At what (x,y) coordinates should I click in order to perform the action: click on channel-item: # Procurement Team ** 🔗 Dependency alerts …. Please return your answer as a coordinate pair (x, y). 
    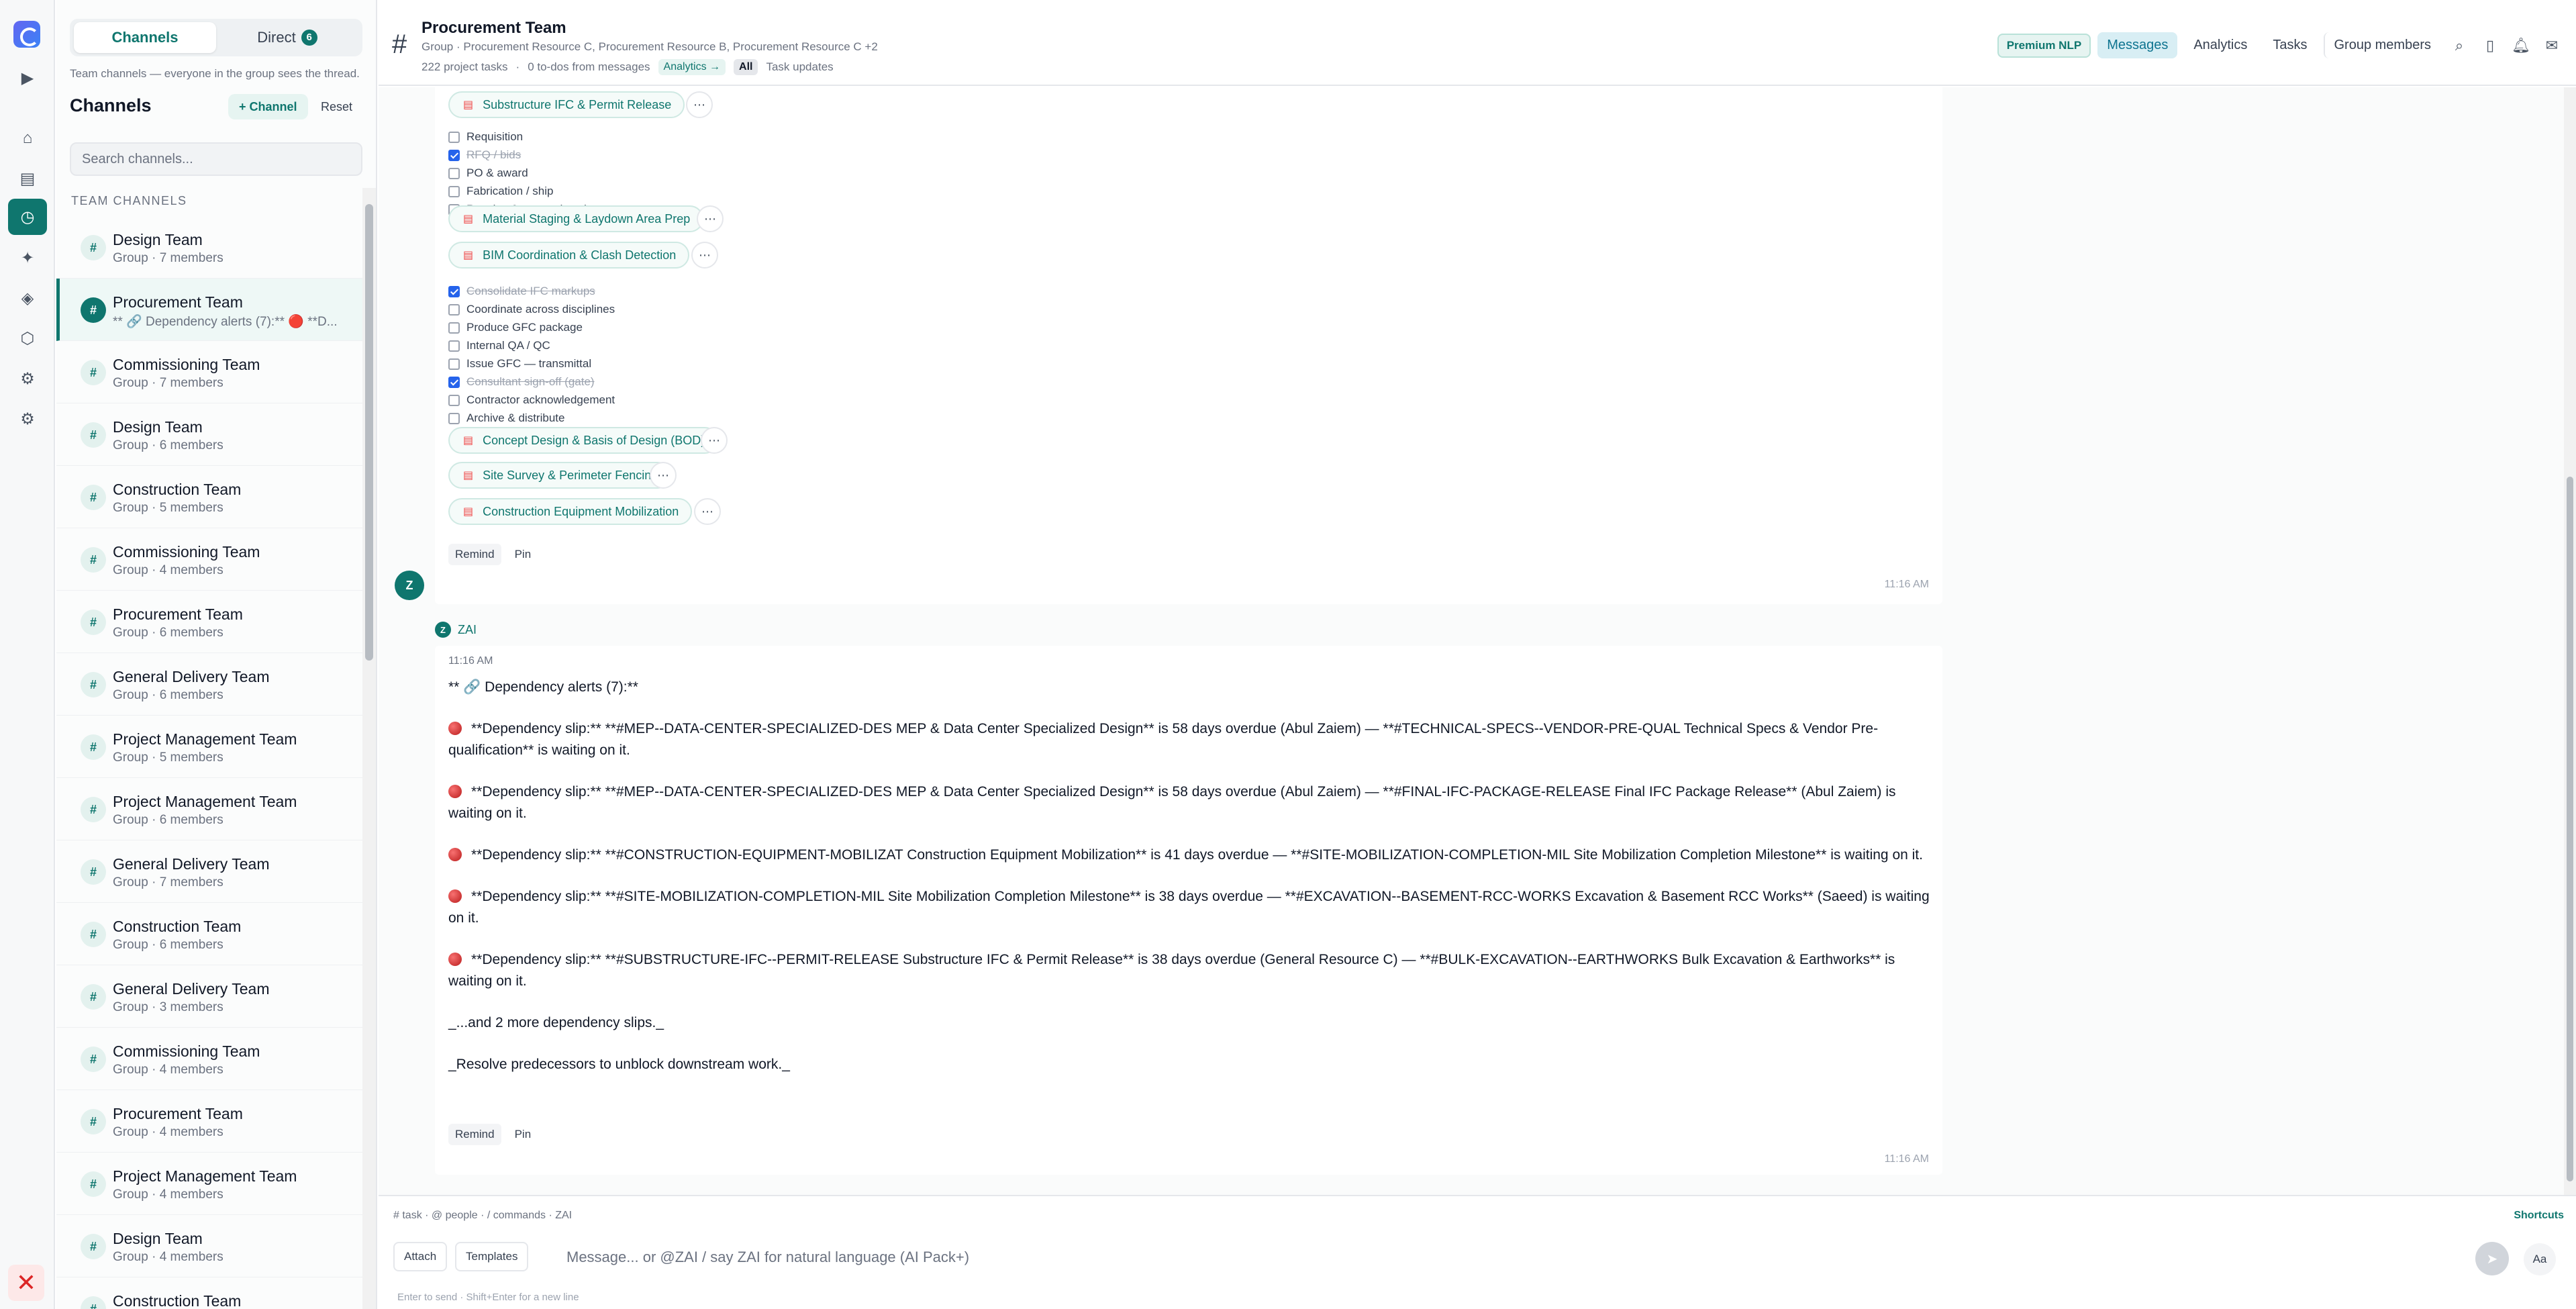
    Looking at the image, I should click on (209, 310).